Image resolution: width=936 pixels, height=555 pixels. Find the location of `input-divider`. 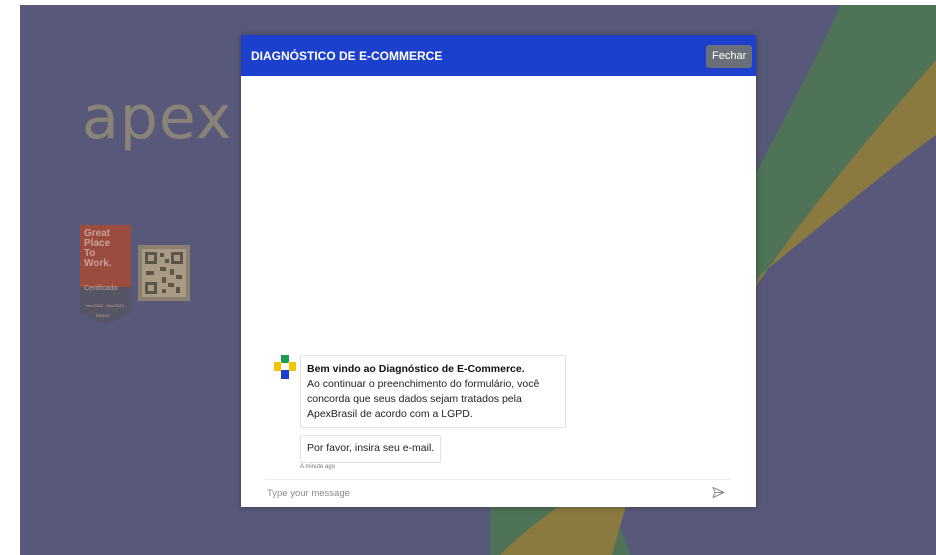

input-divider is located at coordinates (498, 479).